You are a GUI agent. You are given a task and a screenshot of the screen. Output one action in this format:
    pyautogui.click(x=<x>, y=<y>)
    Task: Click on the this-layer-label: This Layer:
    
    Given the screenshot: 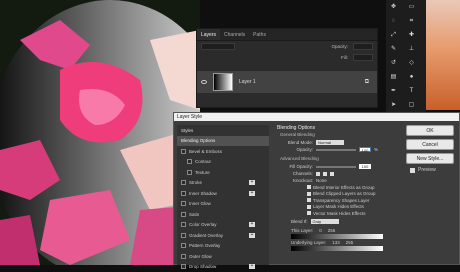 What is the action you would take?
    pyautogui.click(x=302, y=230)
    